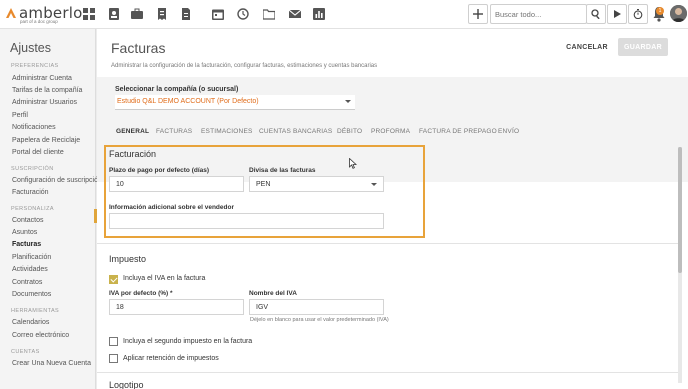 Image resolution: width=688 pixels, height=389 pixels. I want to click on sidebar-item-contratos: Contratos, so click(27, 282).